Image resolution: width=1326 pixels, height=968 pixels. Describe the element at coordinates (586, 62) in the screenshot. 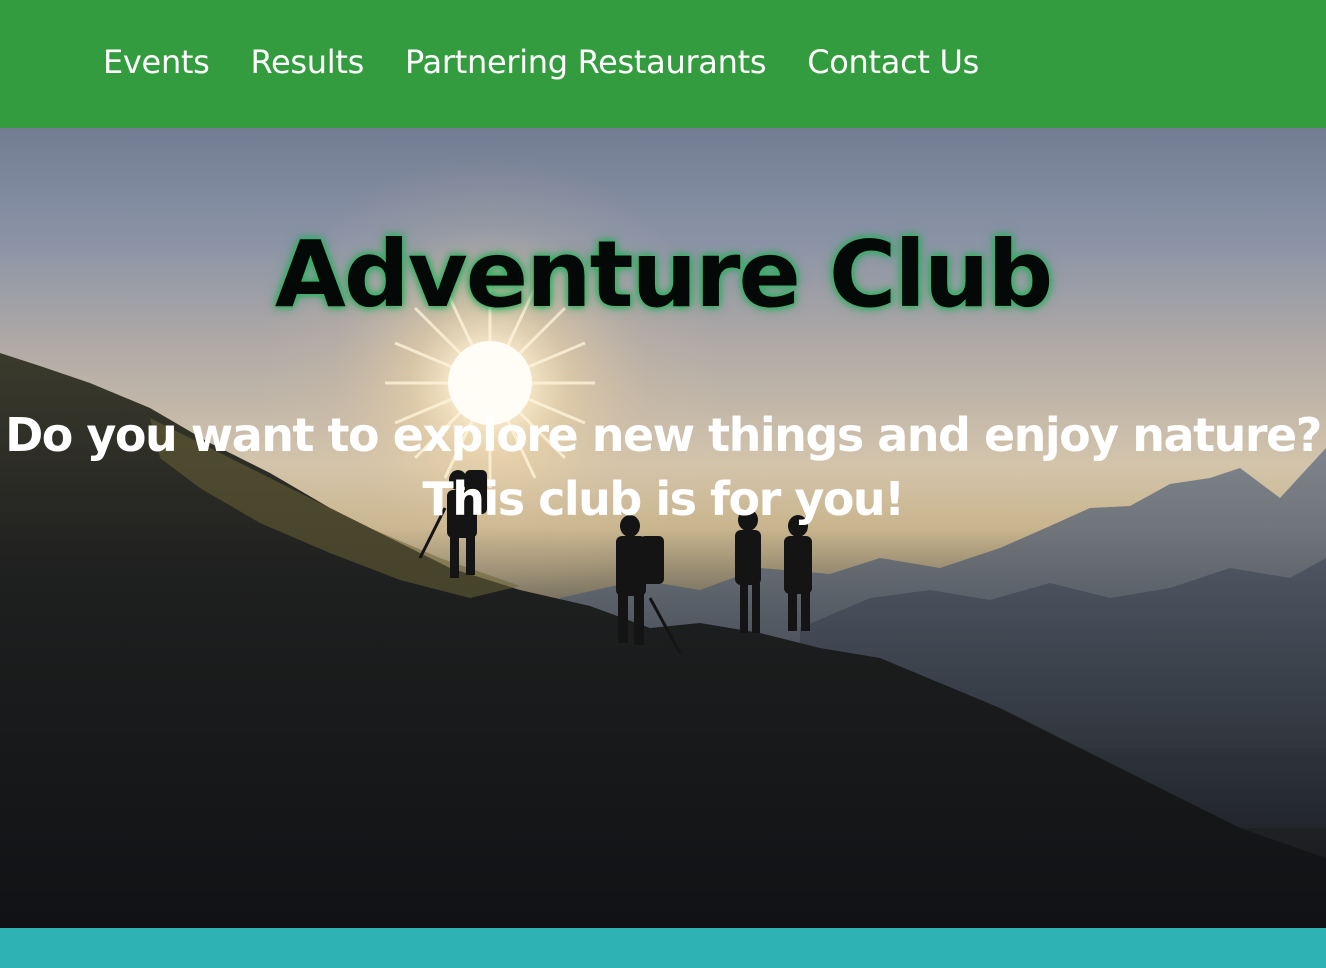

I see `nav-link-partnering-restaurants: Partnering Restaurants` at that location.